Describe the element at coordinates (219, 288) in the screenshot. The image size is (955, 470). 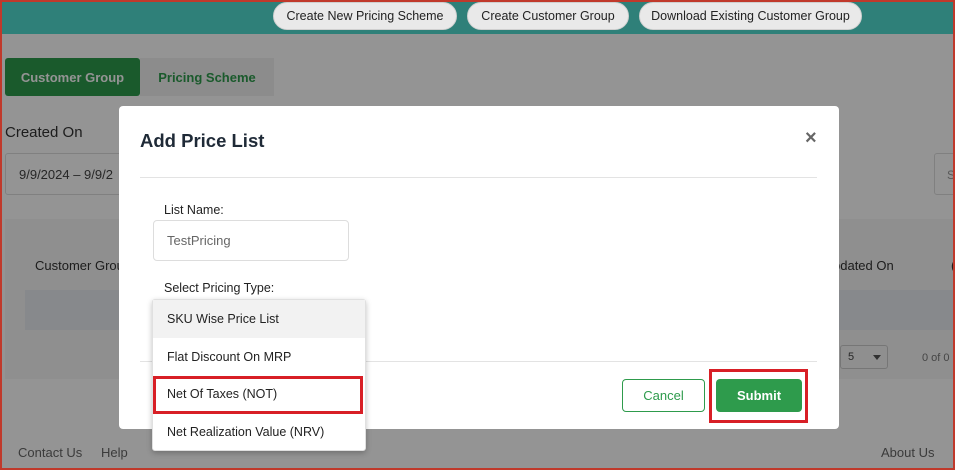
I see `pricing-type-label: Select Pricing Type:` at that location.